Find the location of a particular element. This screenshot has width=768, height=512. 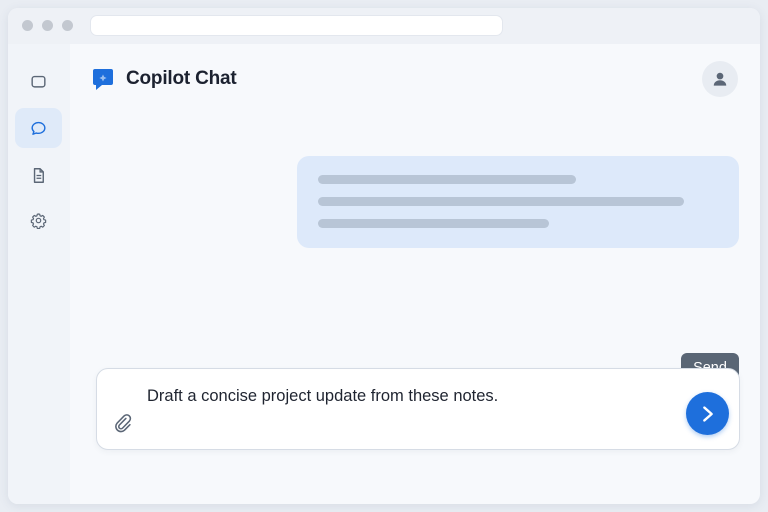

user-avatar is located at coordinates (720, 79).